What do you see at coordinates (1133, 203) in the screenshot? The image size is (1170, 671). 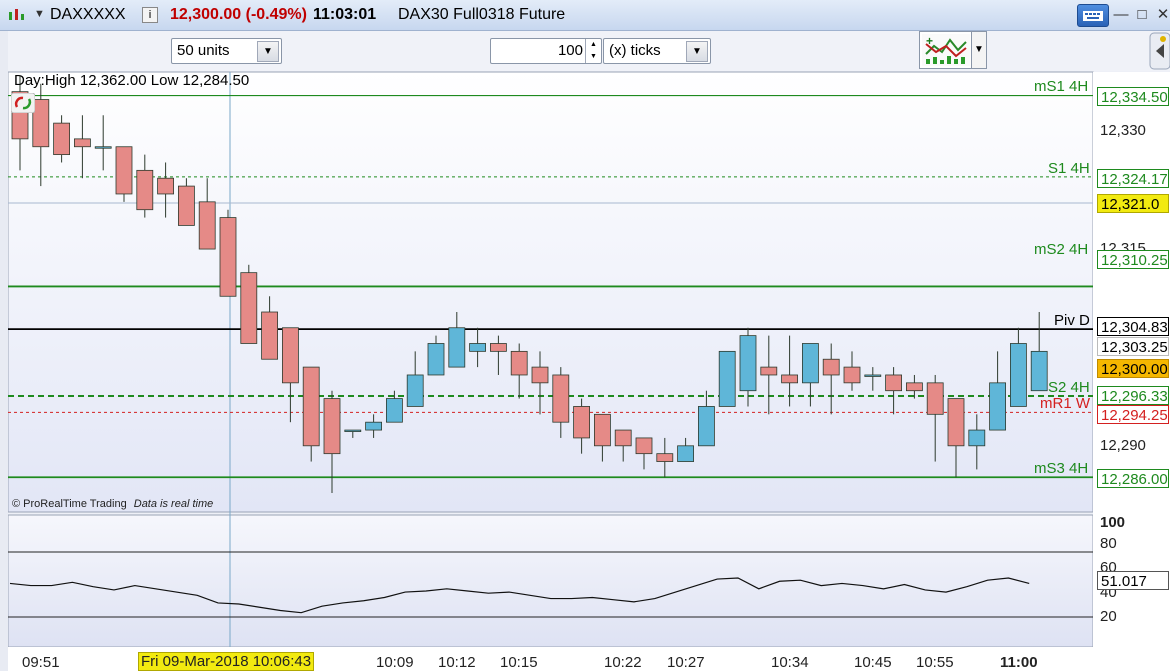 I see `crosshair-price-box: 12,321.0` at bounding box center [1133, 203].